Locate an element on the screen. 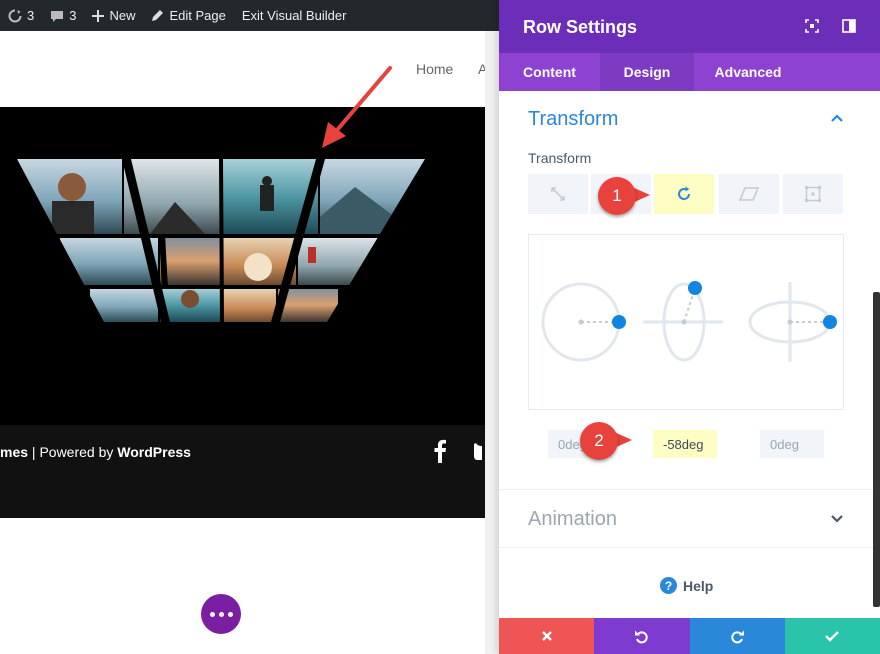 The height and width of the screenshot is (654, 880). redo-icon is located at coordinates (737, 636).